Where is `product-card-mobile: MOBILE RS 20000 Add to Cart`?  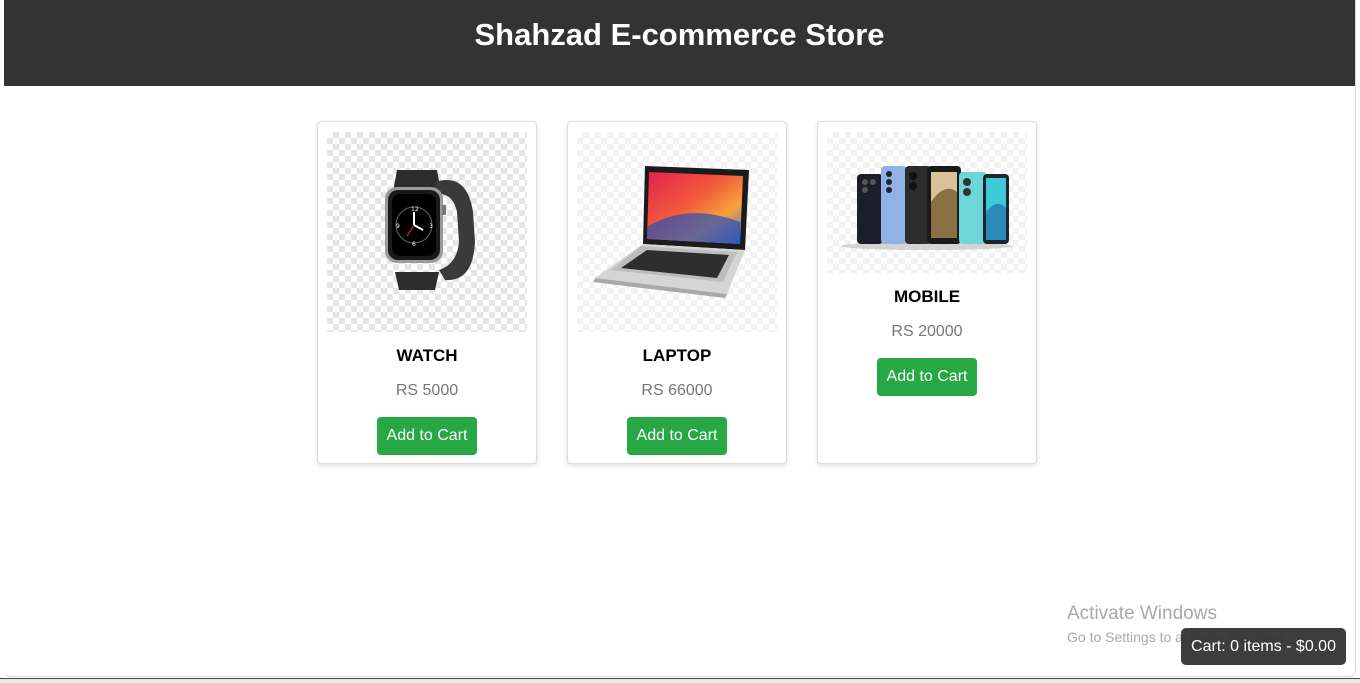 product-card-mobile: MOBILE RS 20000 Add to Cart is located at coordinates (927, 292).